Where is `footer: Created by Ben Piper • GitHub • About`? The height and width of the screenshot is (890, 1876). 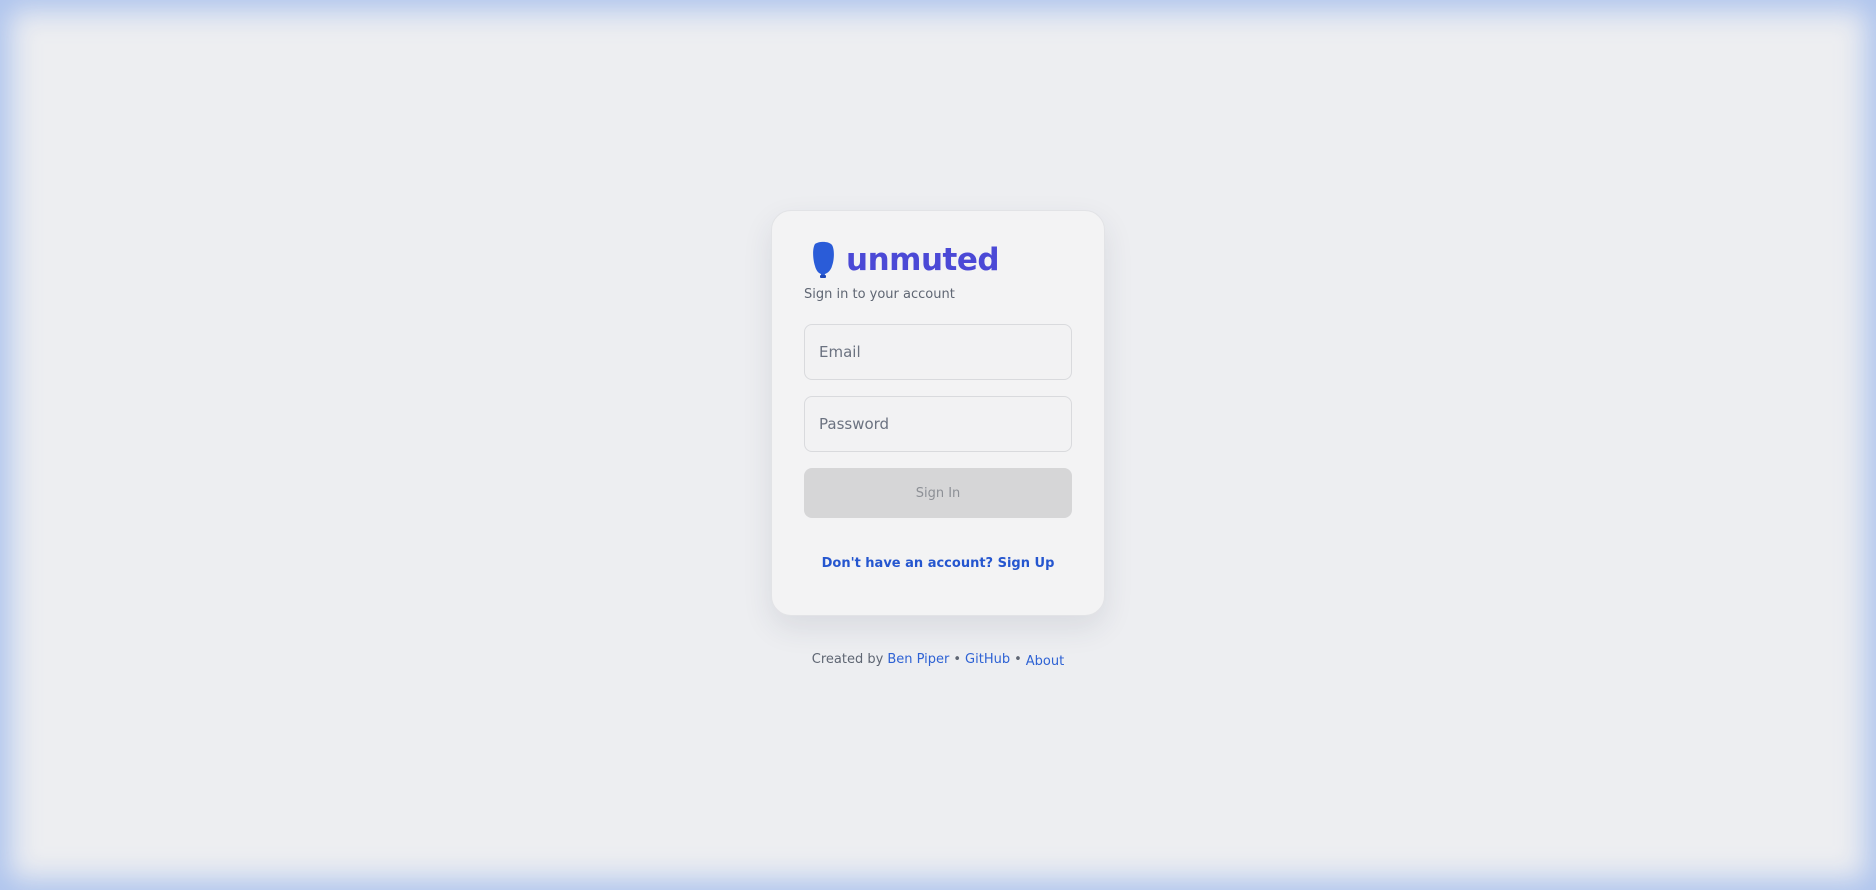
footer: Created by Ben Piper • GitHub • About is located at coordinates (937, 660).